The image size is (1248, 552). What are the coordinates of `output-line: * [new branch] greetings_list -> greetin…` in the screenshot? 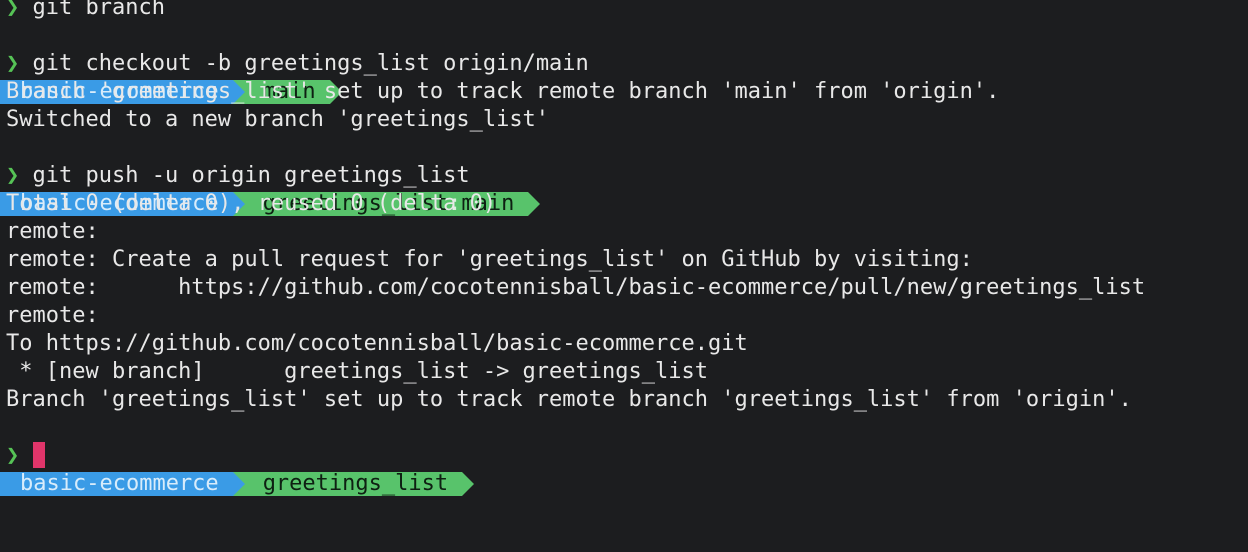 It's located at (357, 371).